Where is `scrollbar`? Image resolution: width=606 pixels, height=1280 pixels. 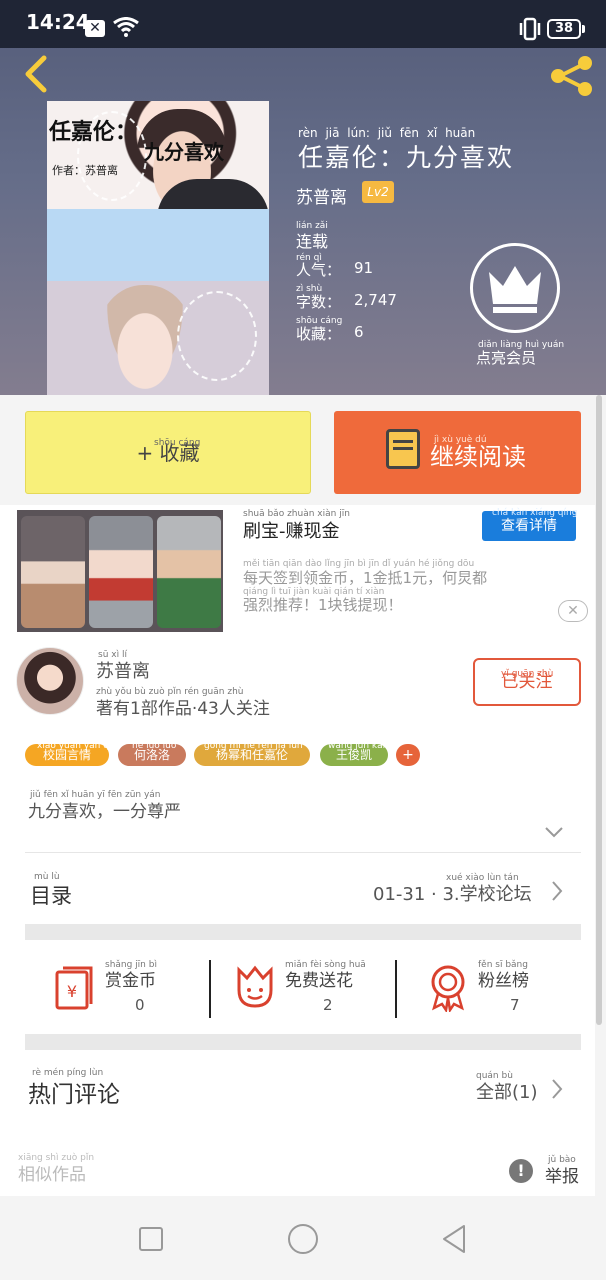 scrollbar is located at coordinates (599, 710).